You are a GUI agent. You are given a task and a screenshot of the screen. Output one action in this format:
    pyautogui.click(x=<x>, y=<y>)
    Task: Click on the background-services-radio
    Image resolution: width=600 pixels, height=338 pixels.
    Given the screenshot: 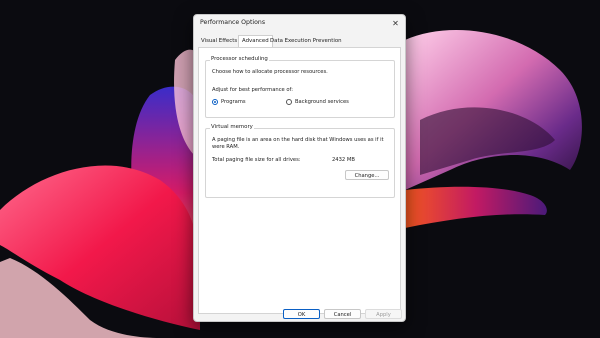 What is the action you would take?
    pyautogui.click(x=289, y=102)
    